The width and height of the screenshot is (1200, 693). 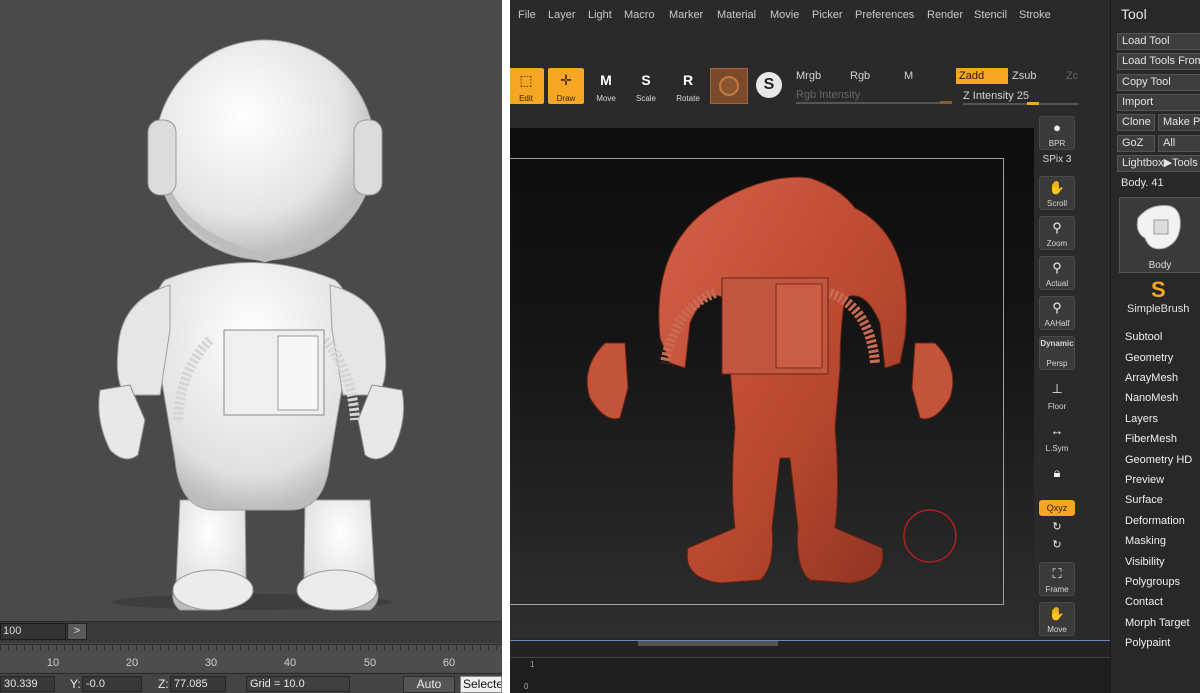 What do you see at coordinates (1179, 122) in the screenshot?
I see `make-polymesh-button: Make P` at bounding box center [1179, 122].